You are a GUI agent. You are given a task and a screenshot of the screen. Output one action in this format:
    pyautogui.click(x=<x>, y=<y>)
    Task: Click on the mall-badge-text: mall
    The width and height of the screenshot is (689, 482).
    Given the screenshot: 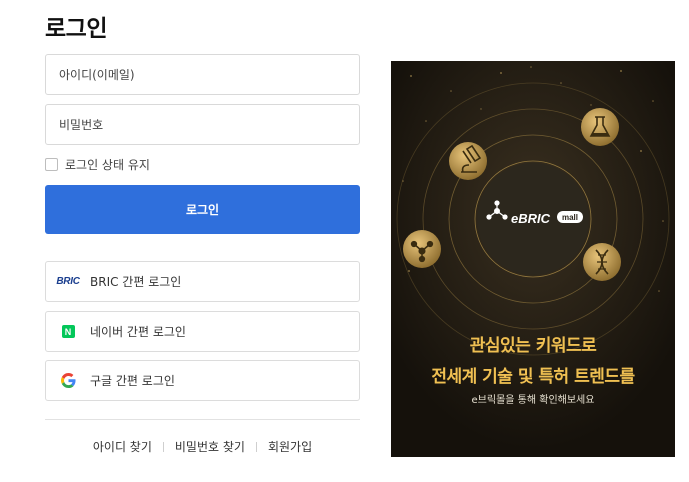 What is the action you would take?
    pyautogui.click(x=570, y=217)
    